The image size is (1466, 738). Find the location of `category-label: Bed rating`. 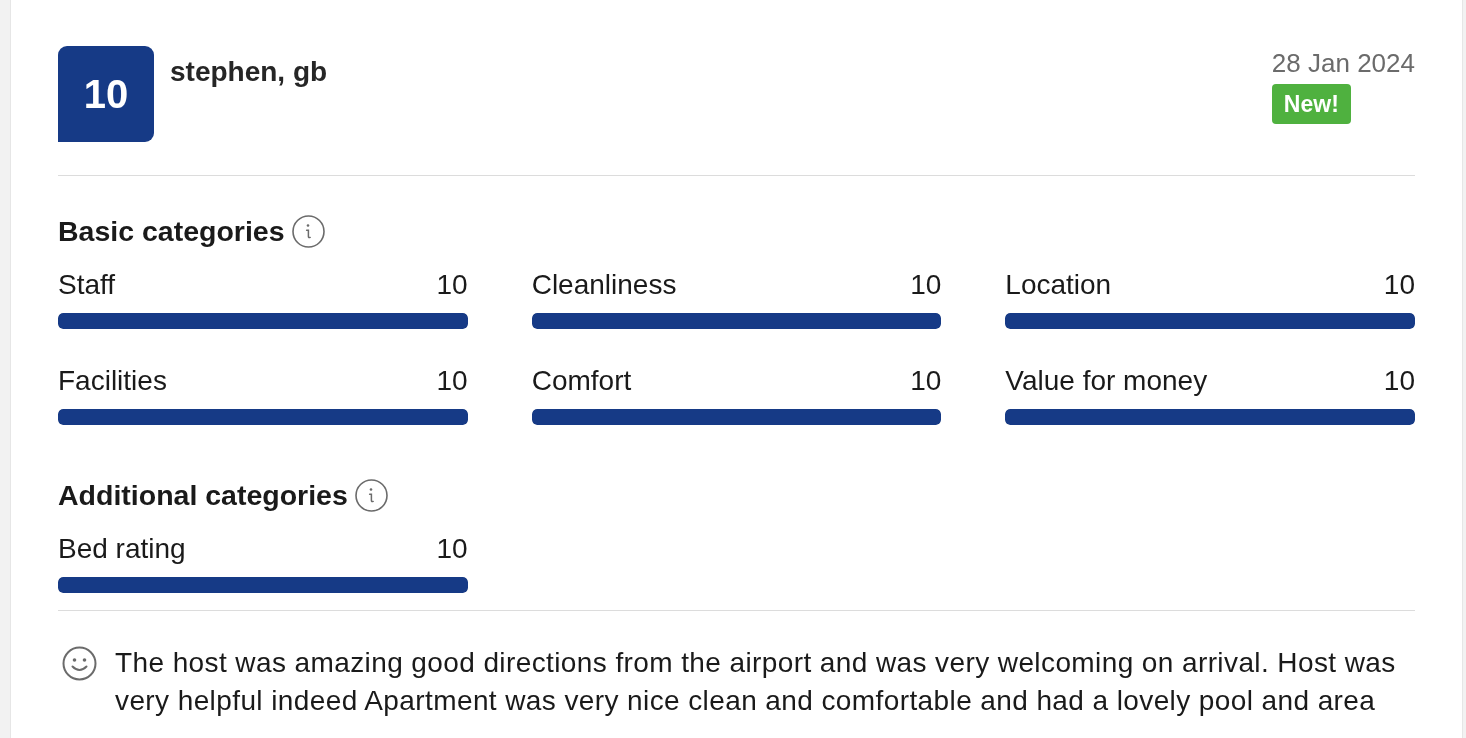

category-label: Bed rating is located at coordinates (122, 549).